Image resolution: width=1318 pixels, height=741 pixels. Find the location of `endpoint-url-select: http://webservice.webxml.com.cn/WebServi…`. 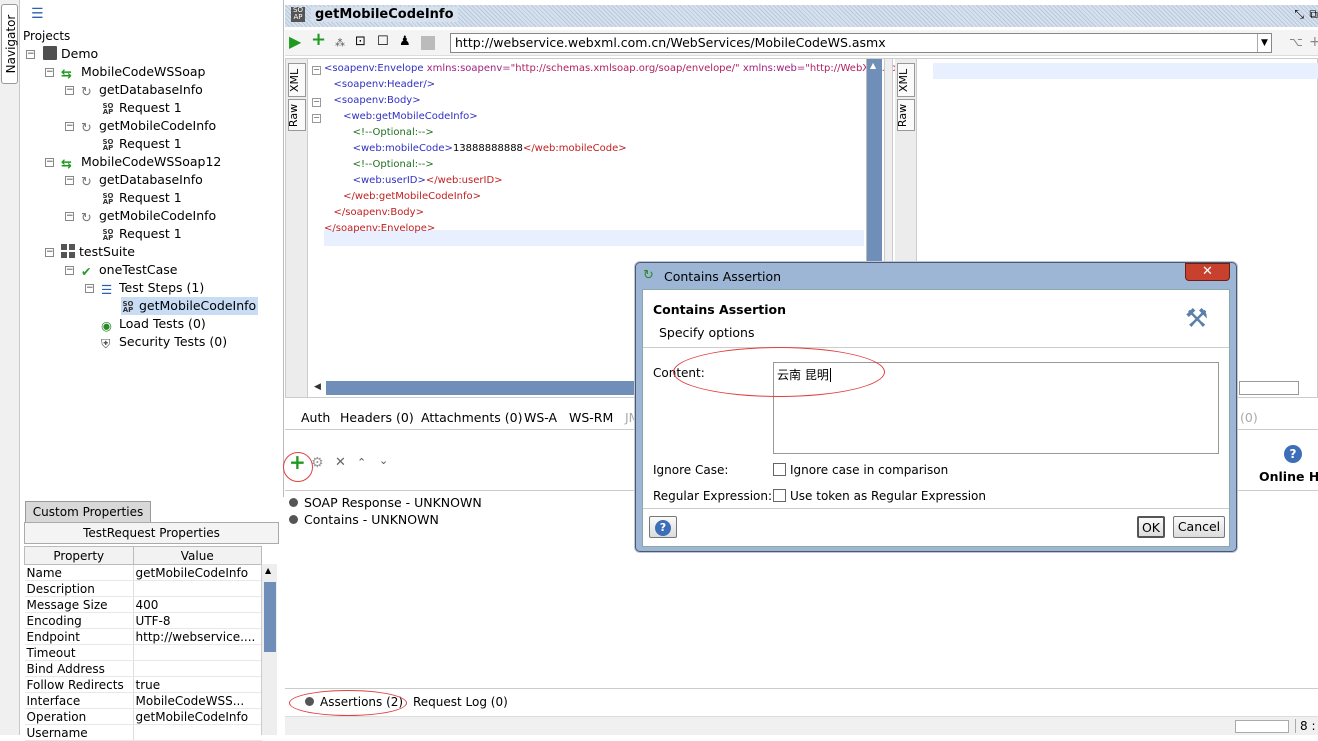

endpoint-url-select: http://webservice.webxml.com.cn/WebServi… is located at coordinates (861, 43).